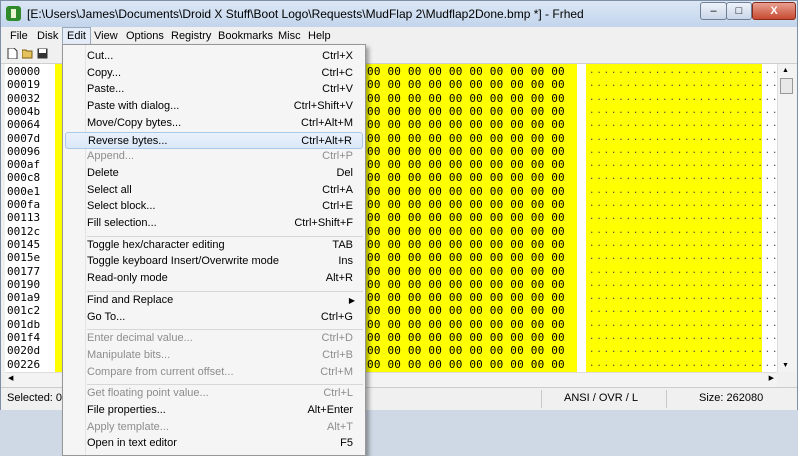 The width and height of the screenshot is (798, 456). Describe the element at coordinates (12, 53) in the screenshot. I see `new-file-icon` at that location.